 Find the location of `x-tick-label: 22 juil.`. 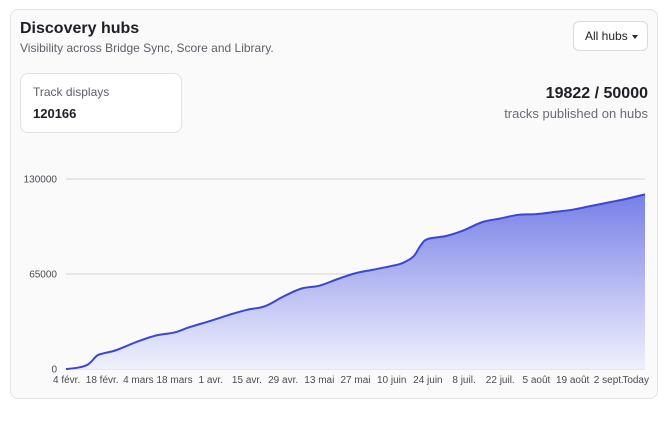

x-tick-label: 22 juil. is located at coordinates (500, 380).